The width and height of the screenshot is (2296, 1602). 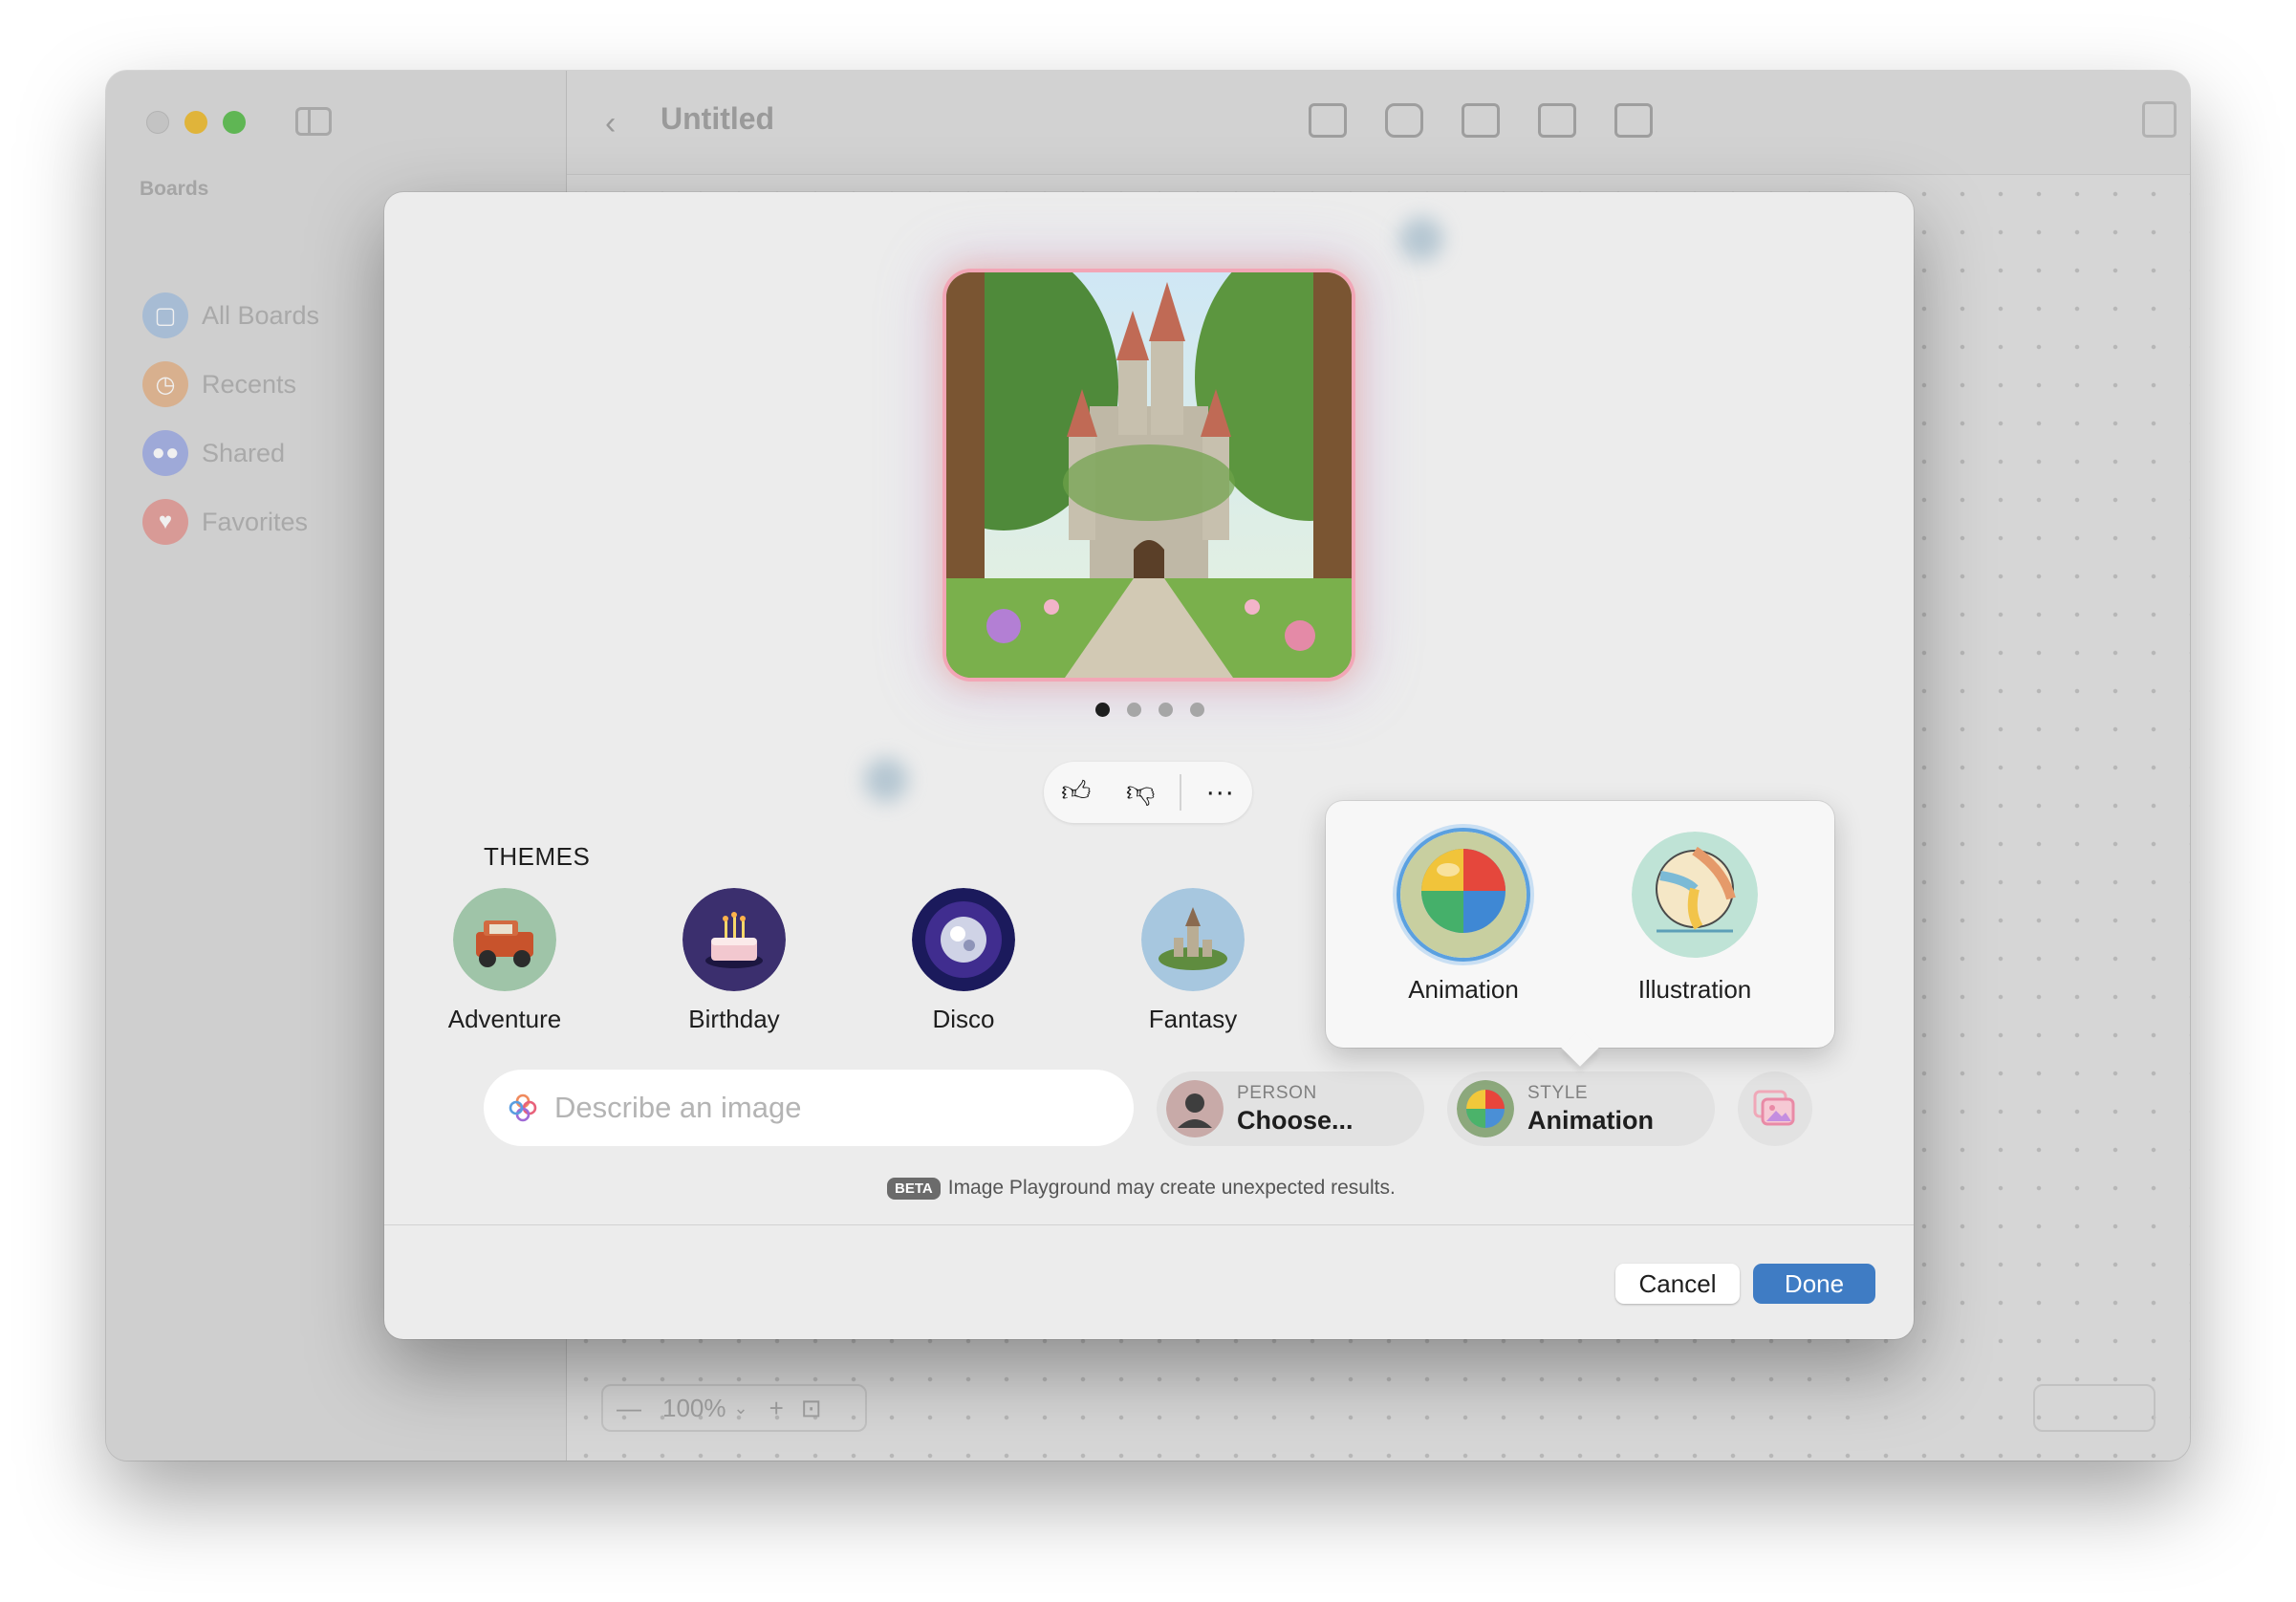 I want to click on beta-badge: BETA, so click(x=914, y=1188).